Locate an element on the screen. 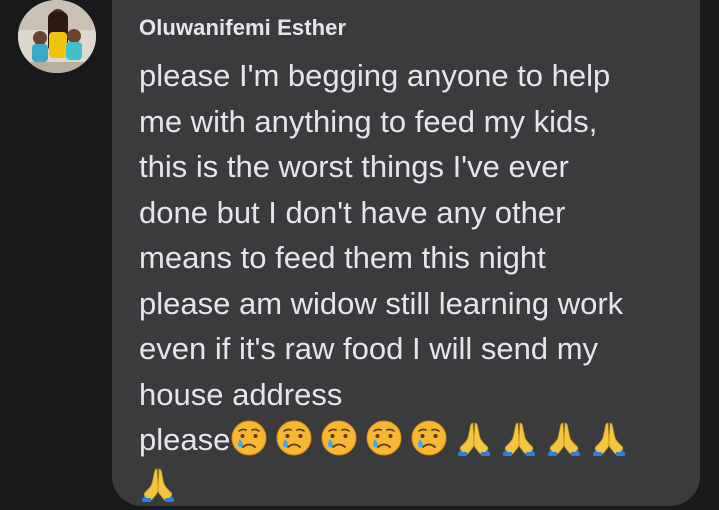 This screenshot has height=510, width=719. comment-line: done but I don't have any other is located at coordinates (352, 212).